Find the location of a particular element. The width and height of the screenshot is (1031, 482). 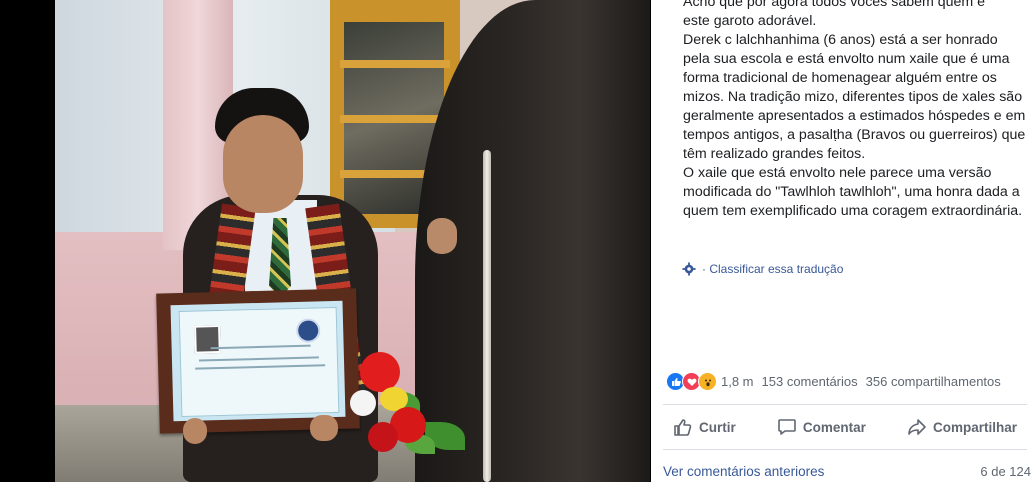

photo-hand is located at coordinates (442, 236).